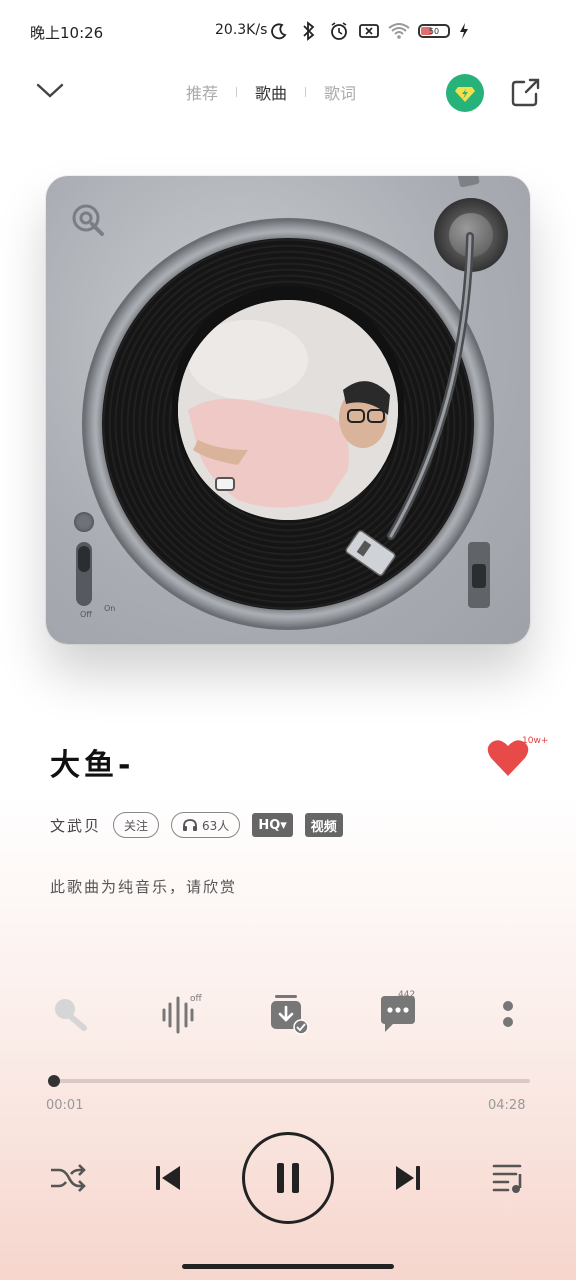  Describe the element at coordinates (288, 1266) in the screenshot. I see `home-indicator` at that location.